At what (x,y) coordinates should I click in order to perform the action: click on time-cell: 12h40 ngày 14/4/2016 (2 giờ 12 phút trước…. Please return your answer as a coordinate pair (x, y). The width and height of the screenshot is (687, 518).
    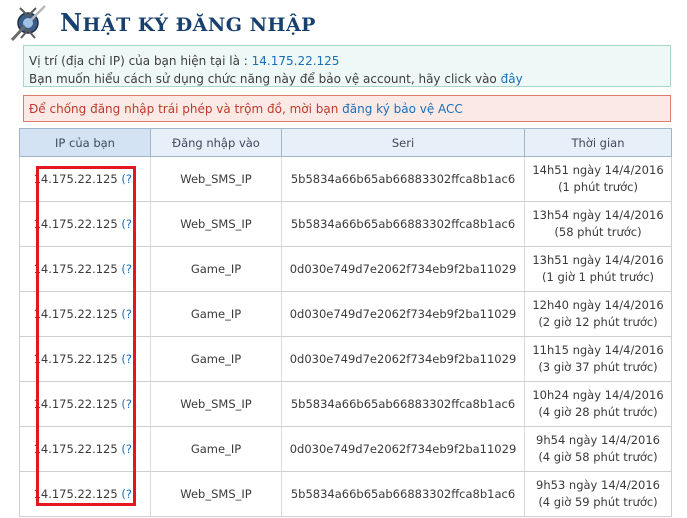
    Looking at the image, I should click on (598, 314).